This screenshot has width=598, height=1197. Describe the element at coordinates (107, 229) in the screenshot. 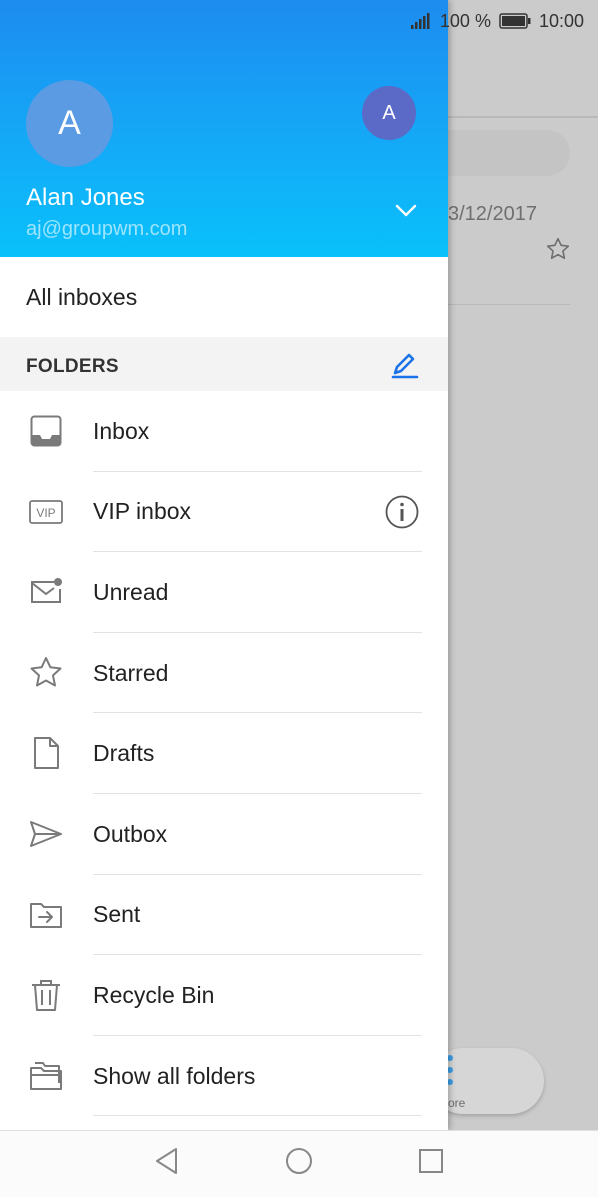

I see `account-email: aj@groupwm.com` at that location.